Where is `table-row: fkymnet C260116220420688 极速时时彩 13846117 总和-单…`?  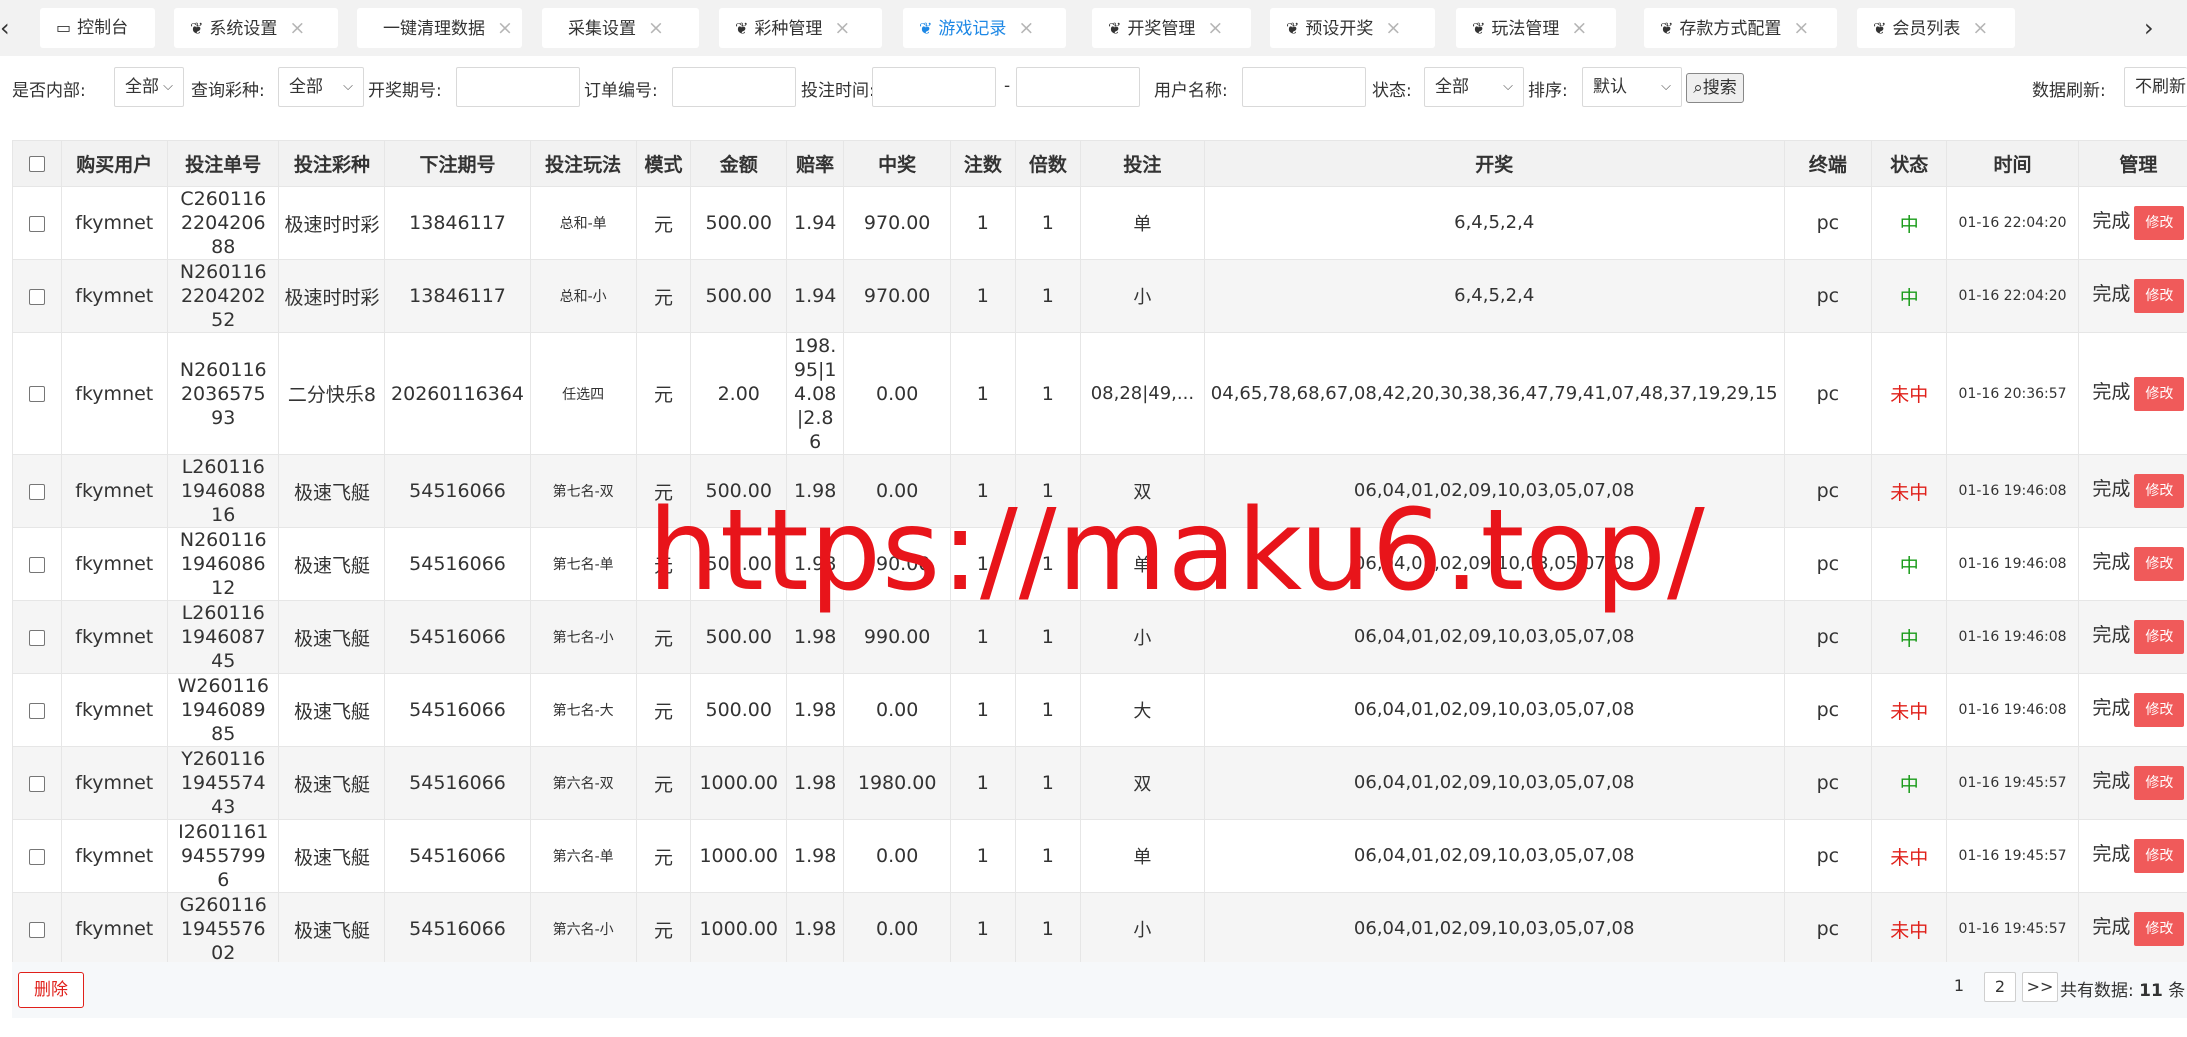
table-row: fkymnet C260116220420688 极速时时彩 13846117 总和-单… is located at coordinates (1099, 223).